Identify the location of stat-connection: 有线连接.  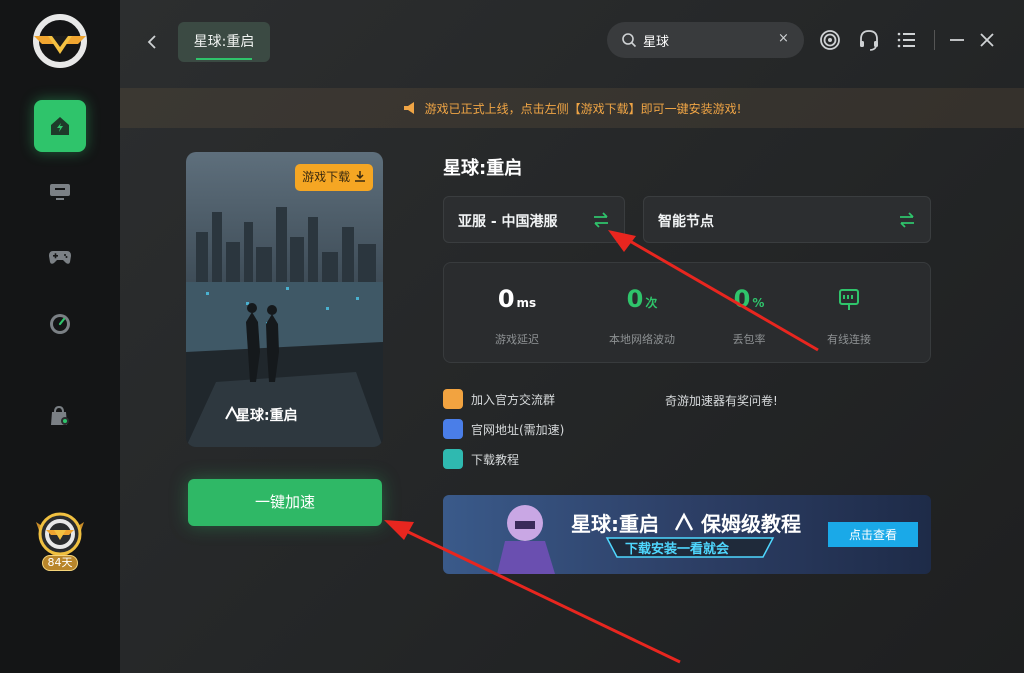
(849, 316).